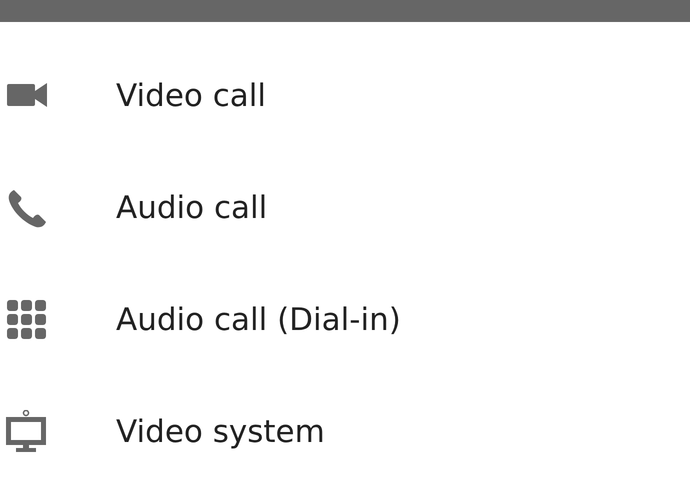 The height and width of the screenshot is (490, 690). I want to click on option-label: Audio call (Dial-in), so click(258, 320).